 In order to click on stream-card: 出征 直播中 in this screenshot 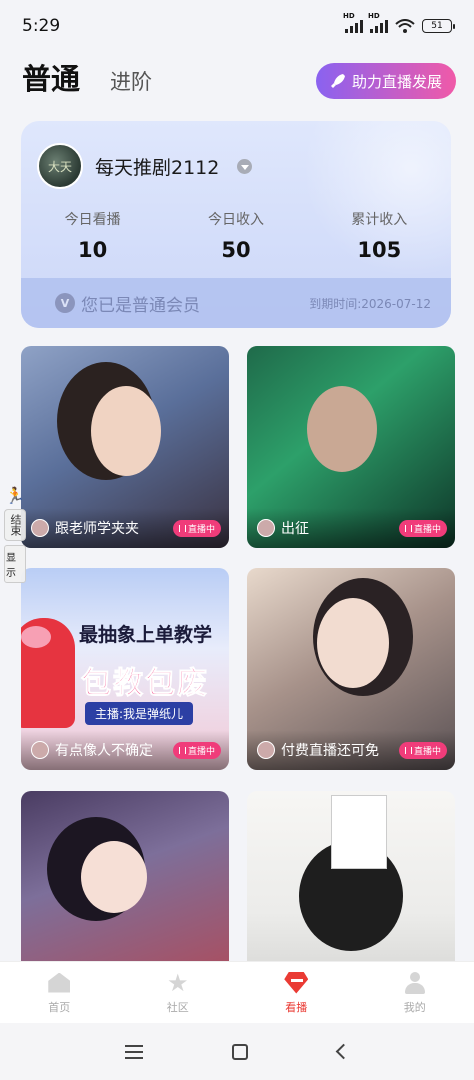, I will do `click(351, 447)`.